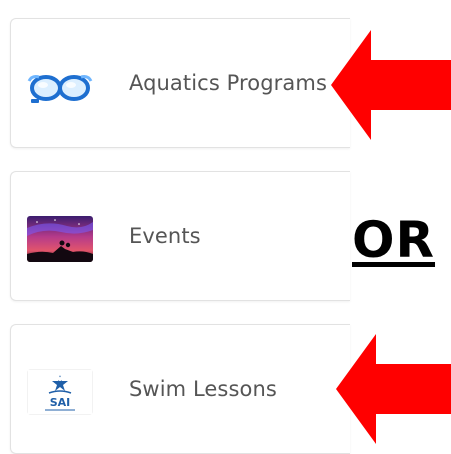 The image size is (451, 454). I want to click on night-sky-icon, so click(60, 239).